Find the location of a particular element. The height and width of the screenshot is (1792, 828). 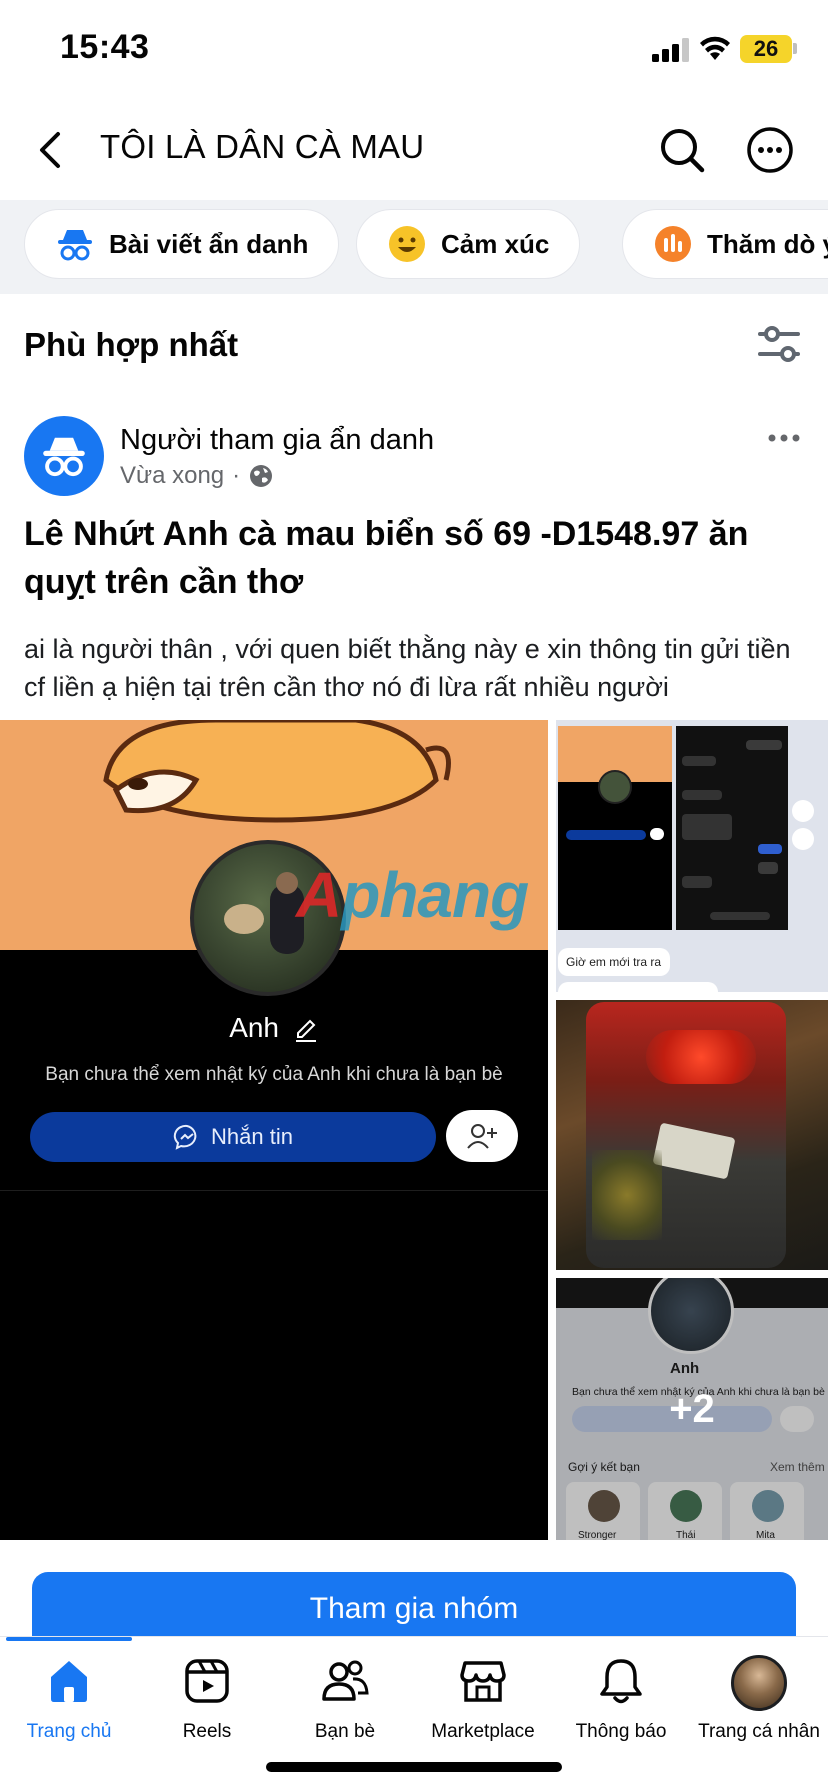

nav-profile: Trang cá nhân is located at coordinates (759, 1699).